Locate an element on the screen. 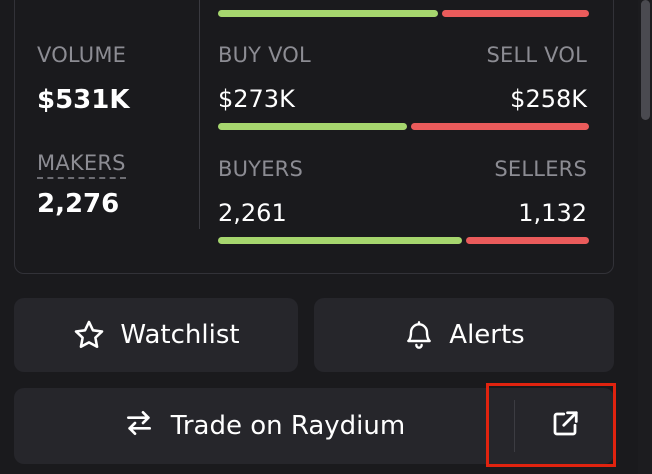 Image resolution: width=652 pixels, height=474 pixels. external-link-icon is located at coordinates (565, 426).